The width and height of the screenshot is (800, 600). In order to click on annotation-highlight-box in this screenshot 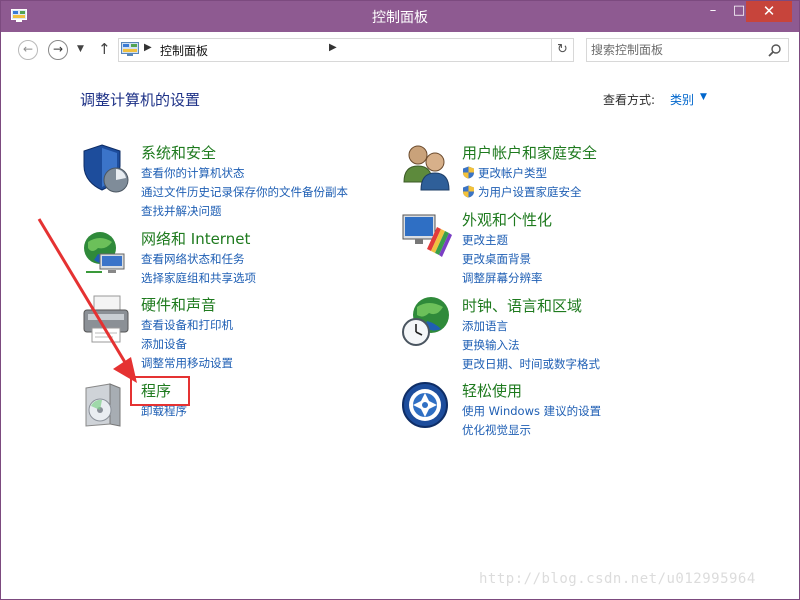, I will do `click(160, 391)`.